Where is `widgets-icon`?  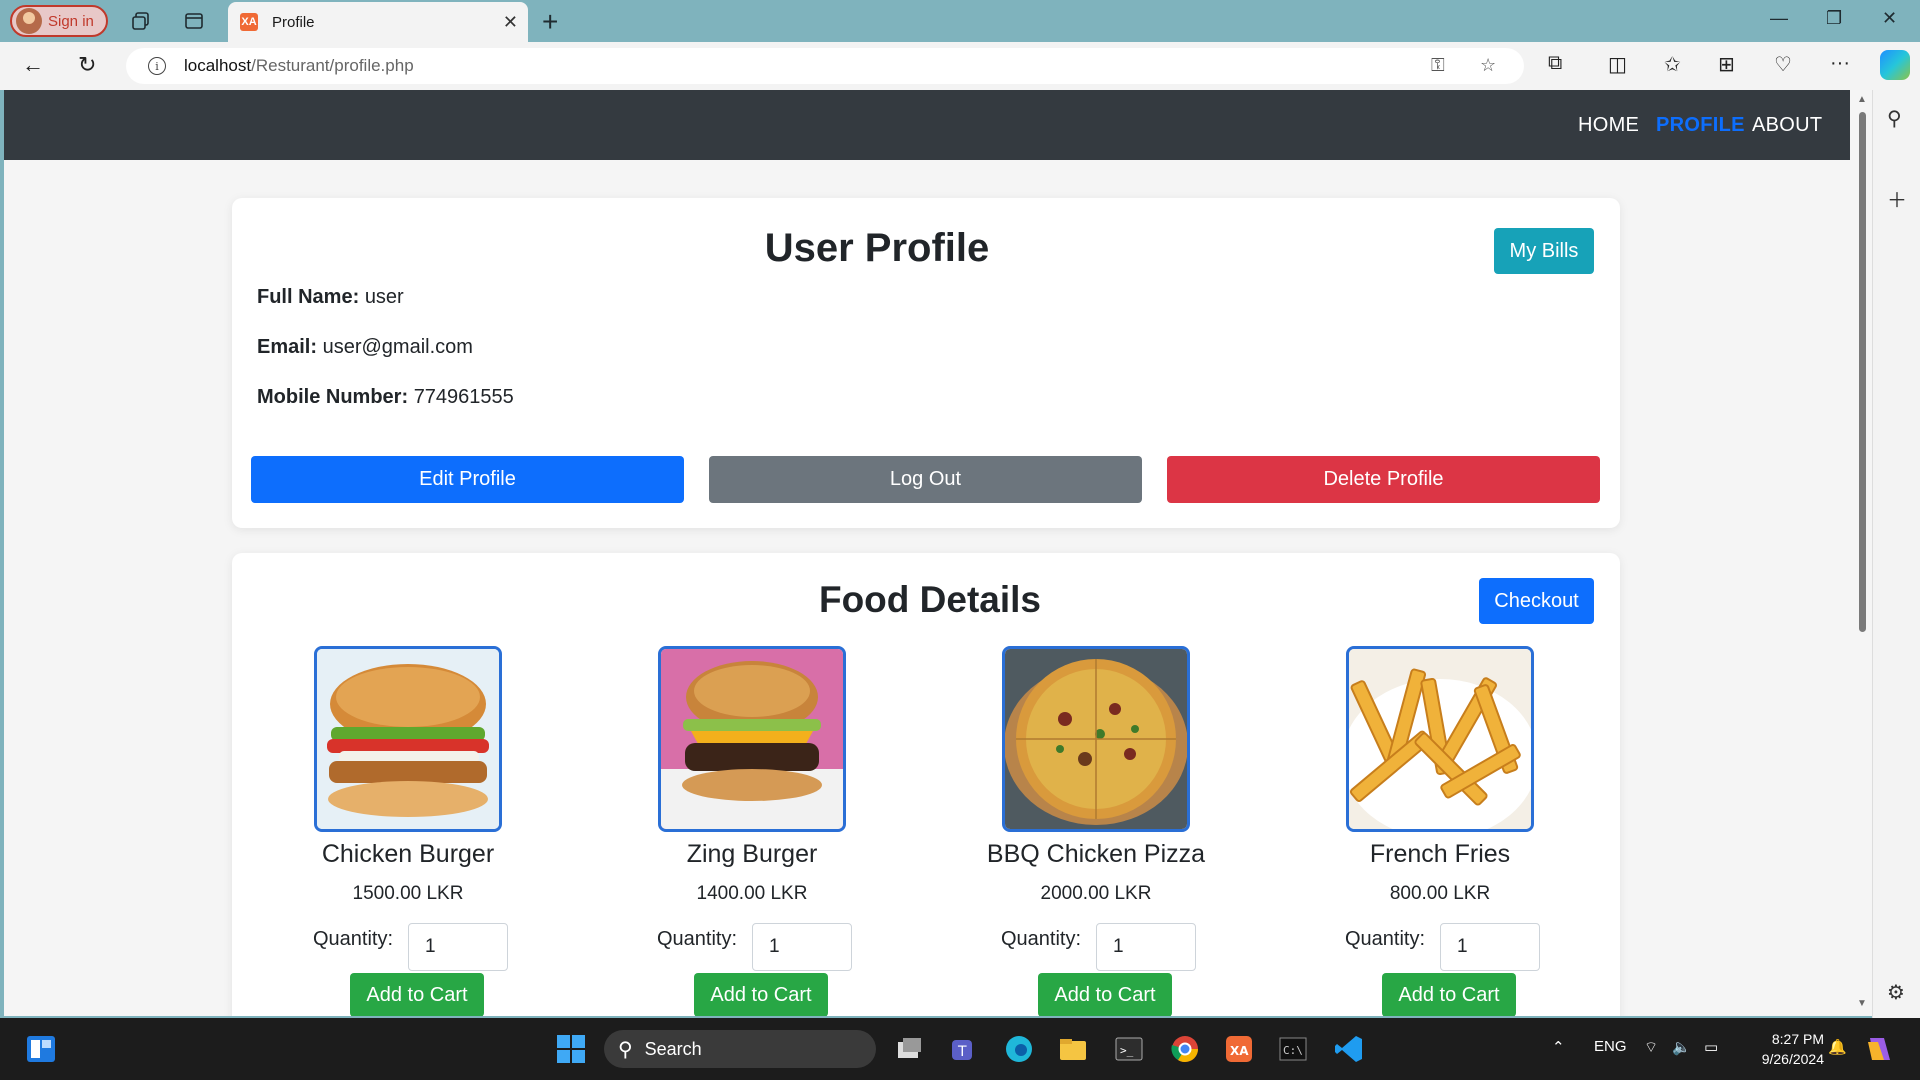 widgets-icon is located at coordinates (41, 1049).